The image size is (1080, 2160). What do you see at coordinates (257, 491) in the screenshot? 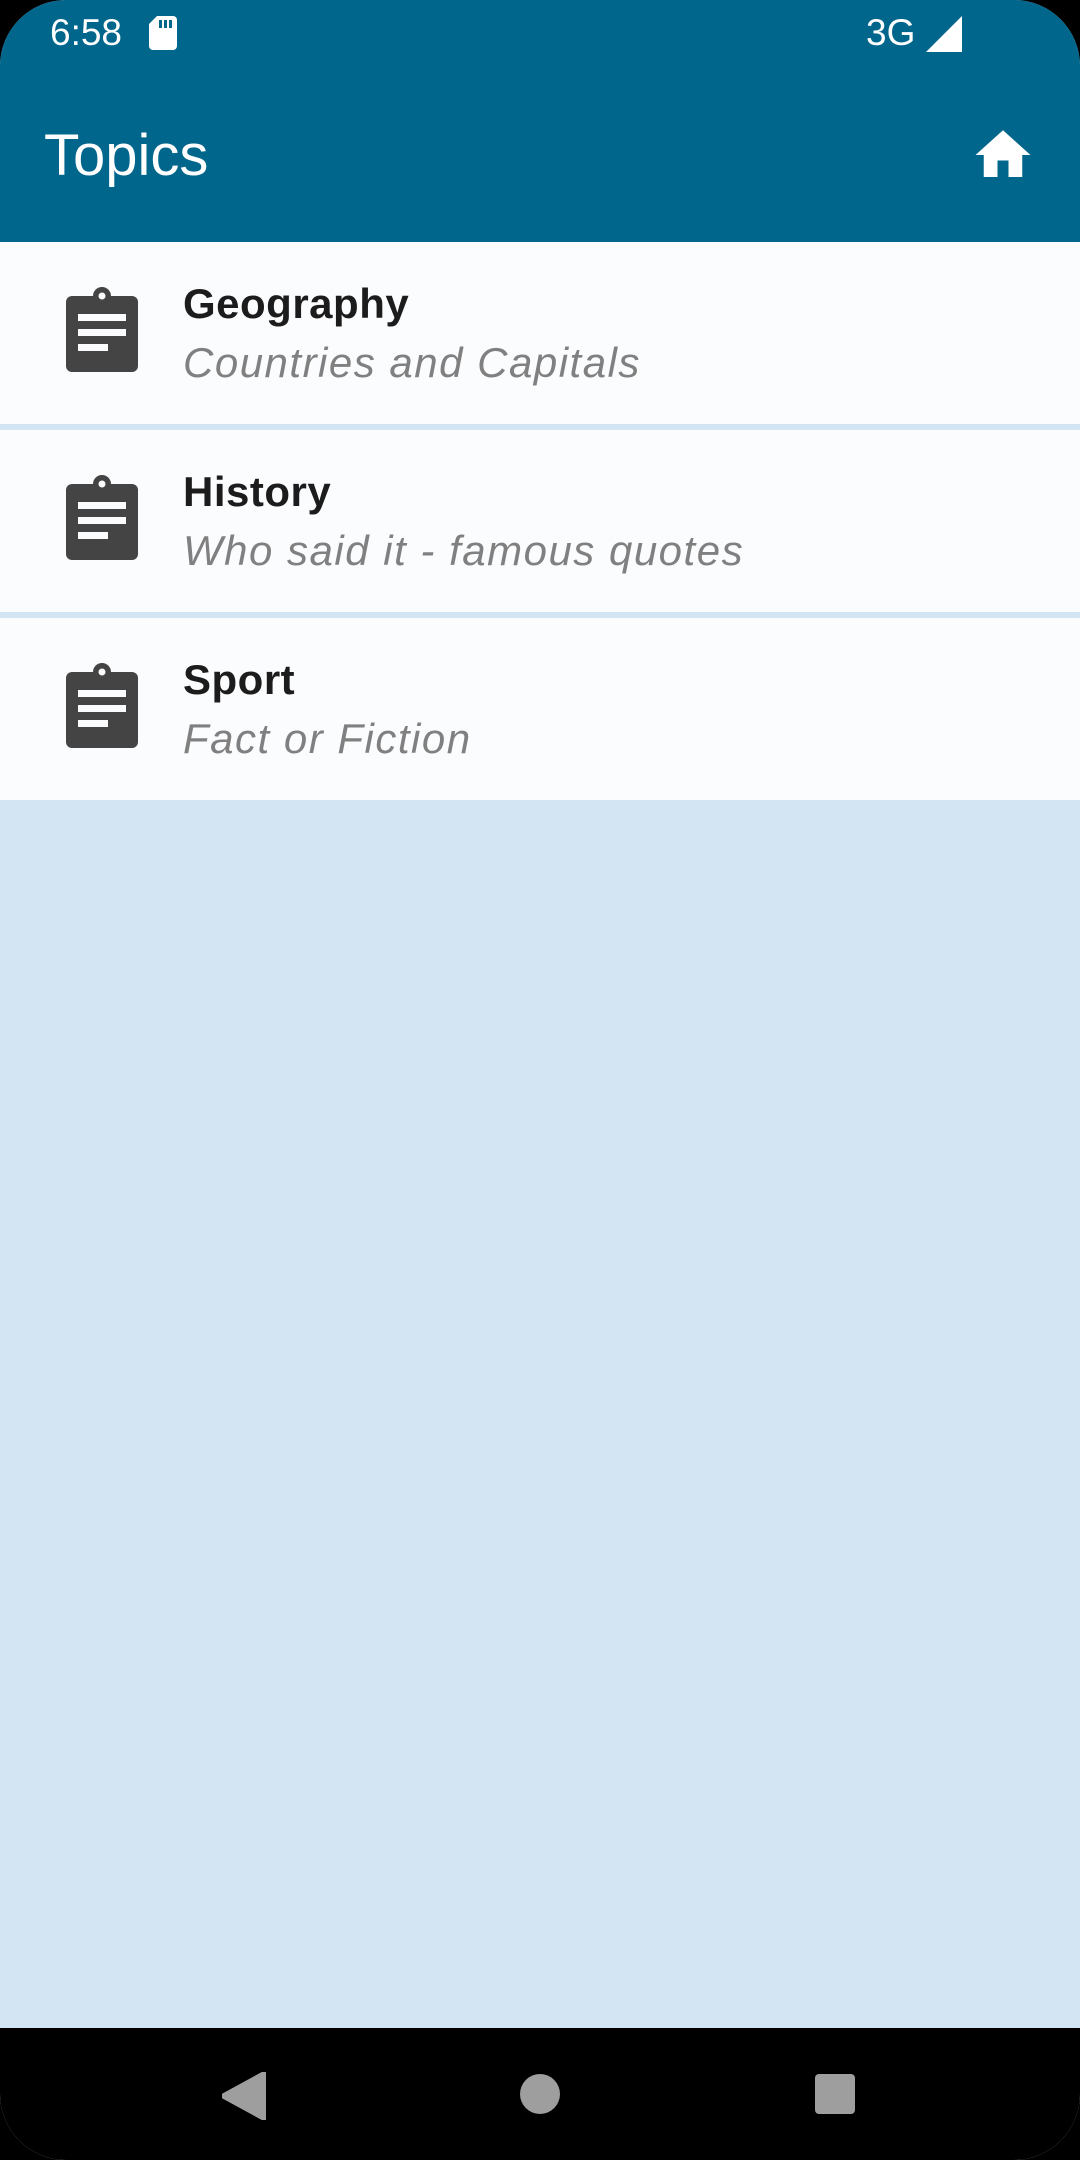
I see `topic-title: History` at bounding box center [257, 491].